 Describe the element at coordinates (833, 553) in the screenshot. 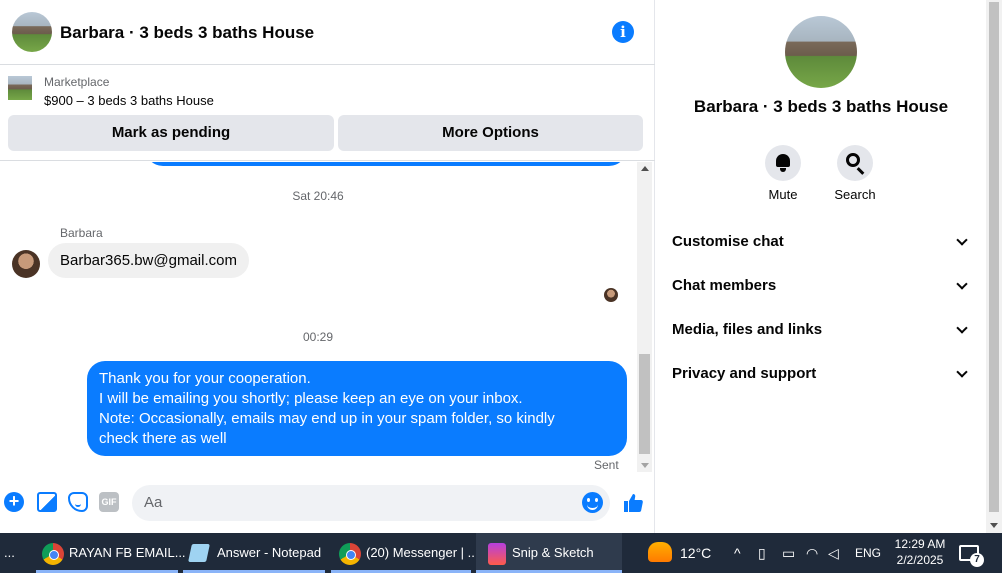

I see `volume-icon: ◁` at that location.